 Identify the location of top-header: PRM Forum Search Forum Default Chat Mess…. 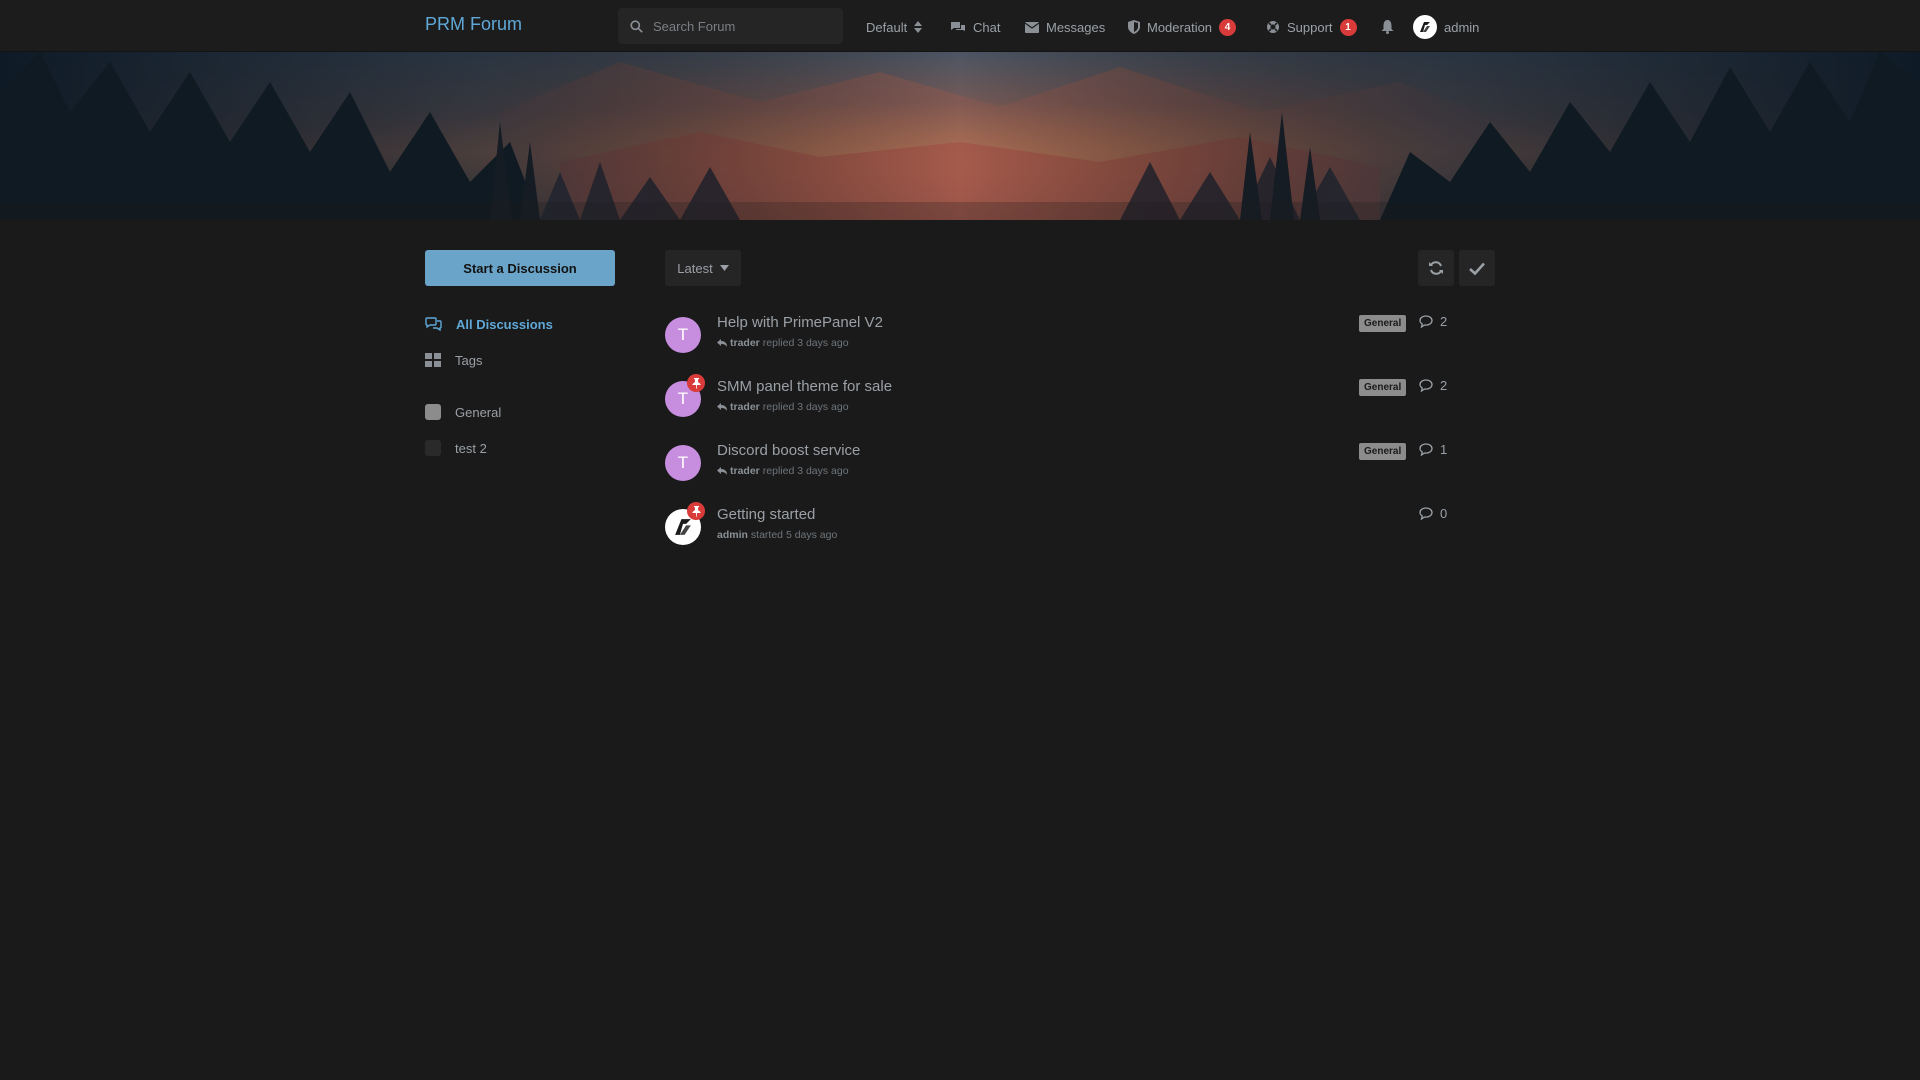
(960, 26).